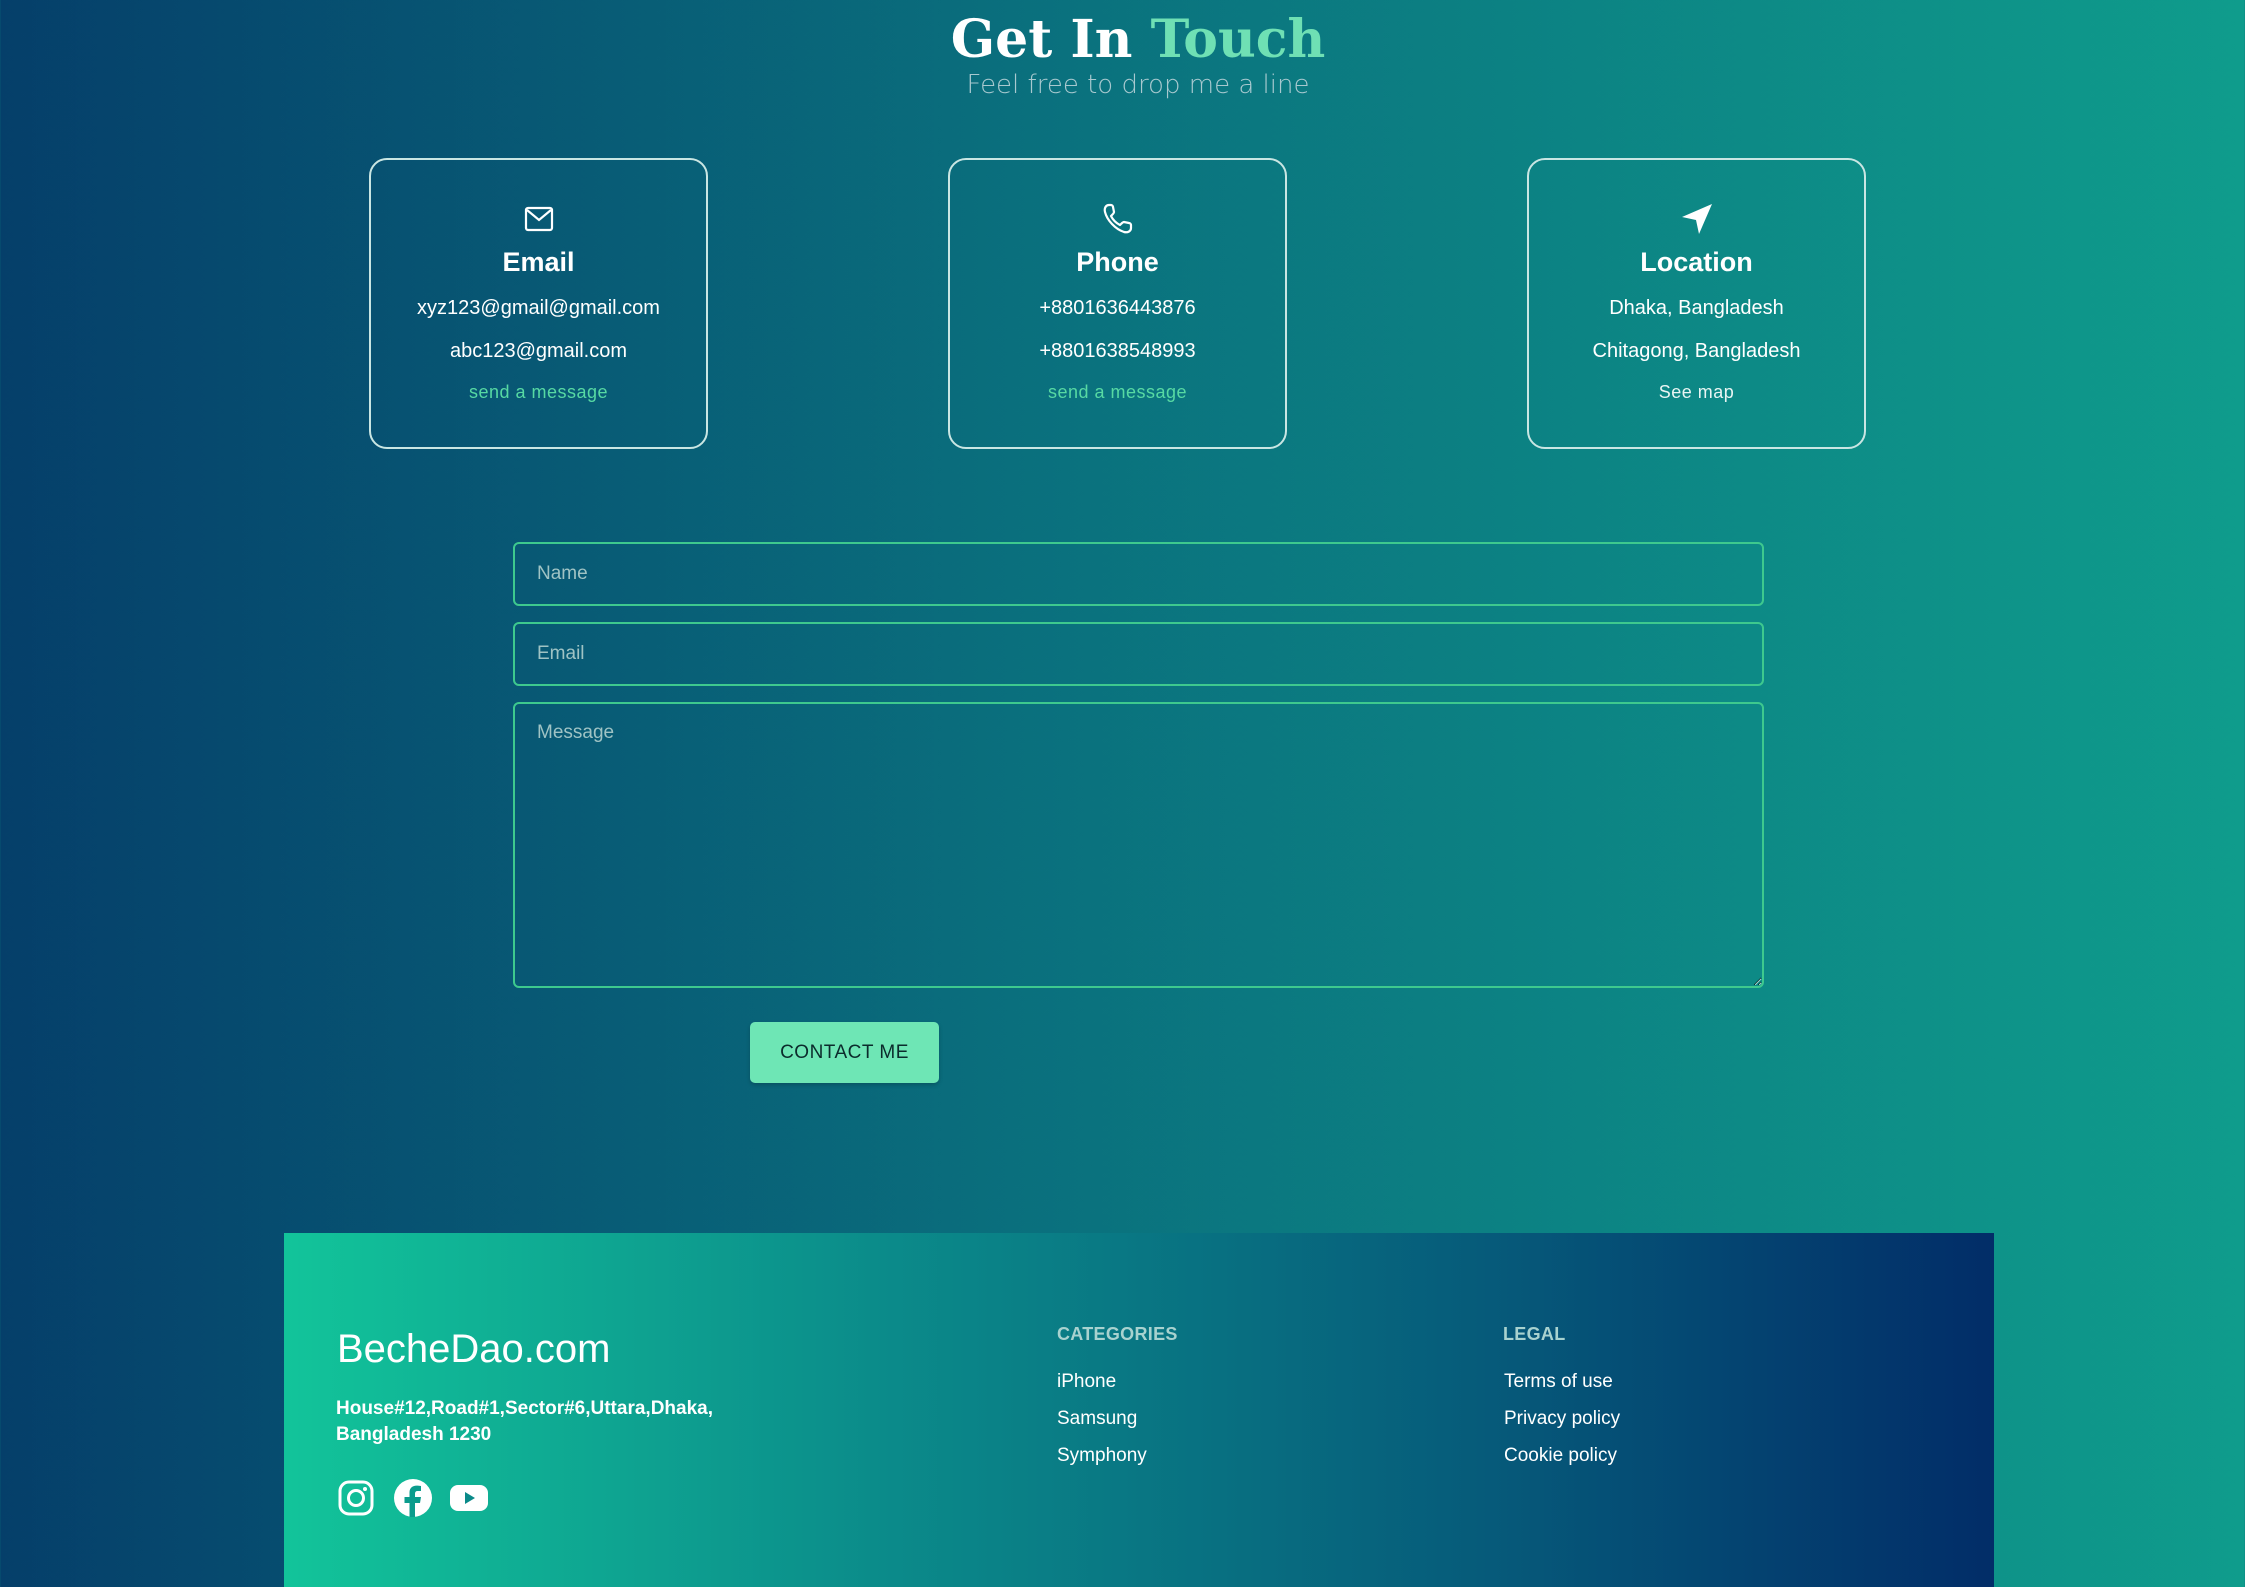 The width and height of the screenshot is (2245, 1587). What do you see at coordinates (1117, 1334) in the screenshot?
I see `categories-heading: CATEGORIES` at bounding box center [1117, 1334].